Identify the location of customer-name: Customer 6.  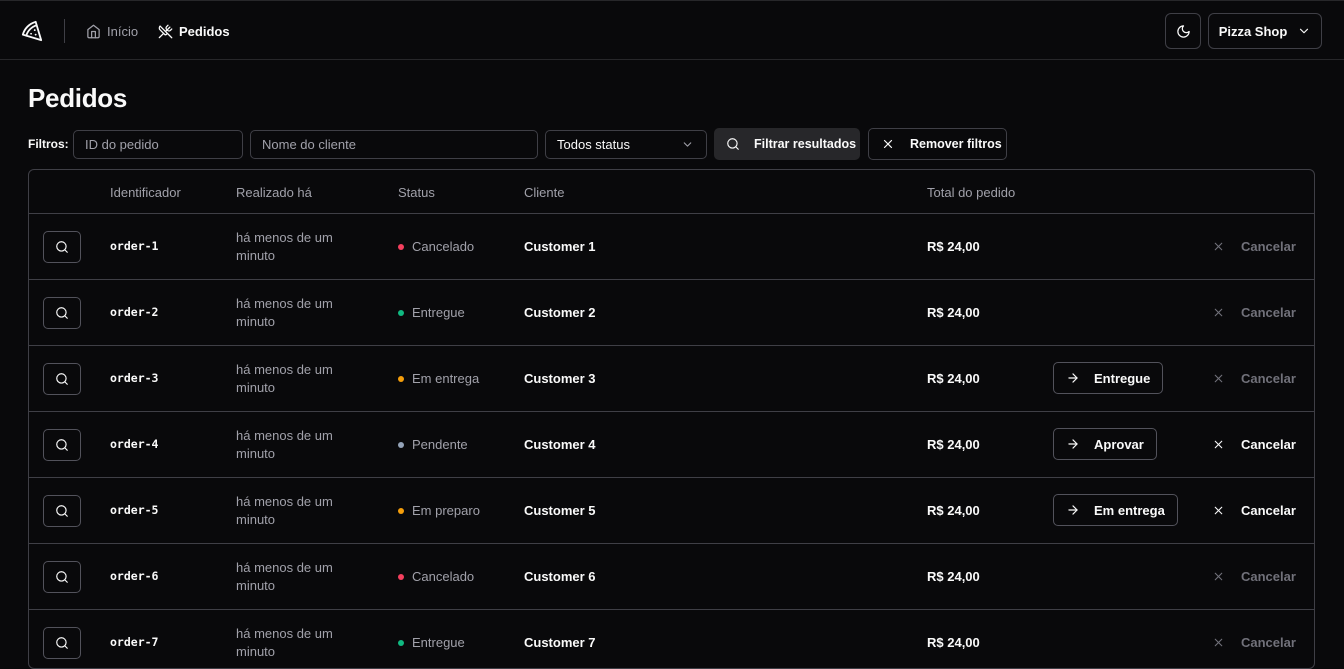
(560, 576).